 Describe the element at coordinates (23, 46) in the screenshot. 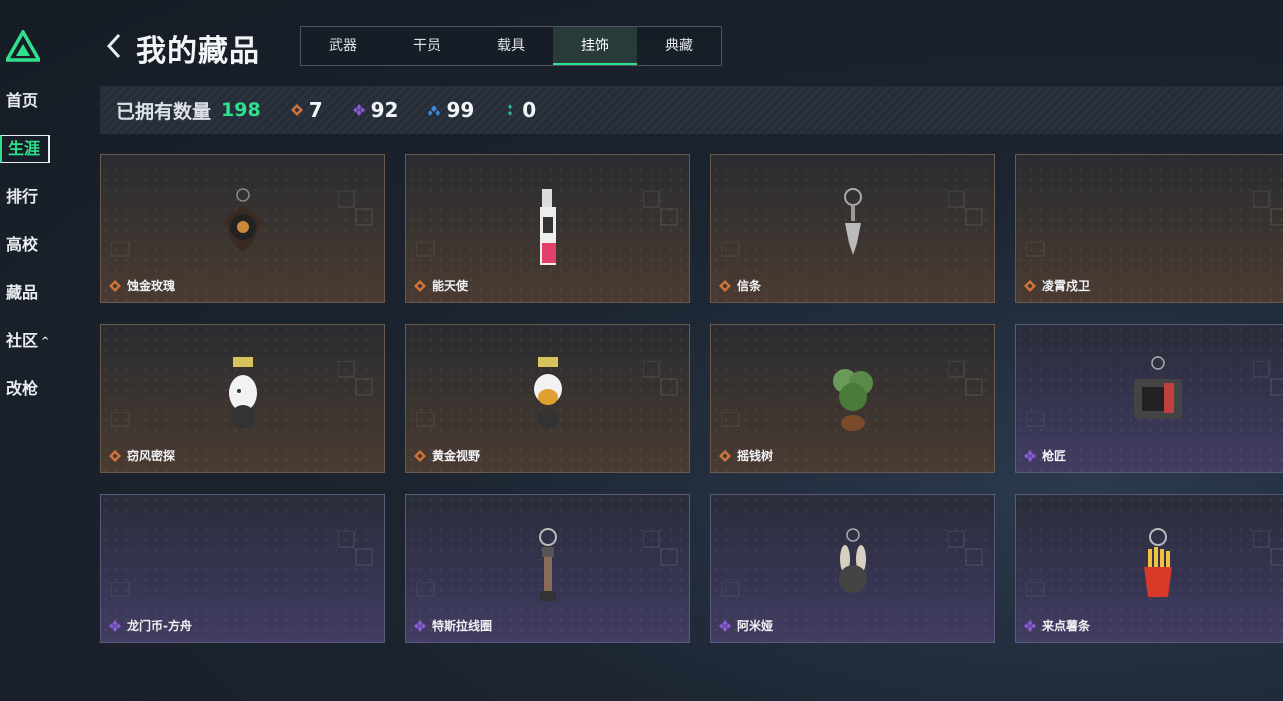

I see `app-logo-icon` at that location.